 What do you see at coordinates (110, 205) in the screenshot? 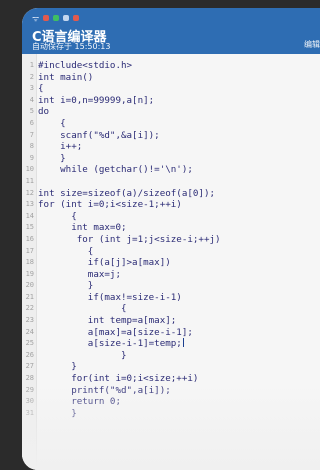
I see `code-text: for (int i=0;i<size-1;++i)` at bounding box center [110, 205].